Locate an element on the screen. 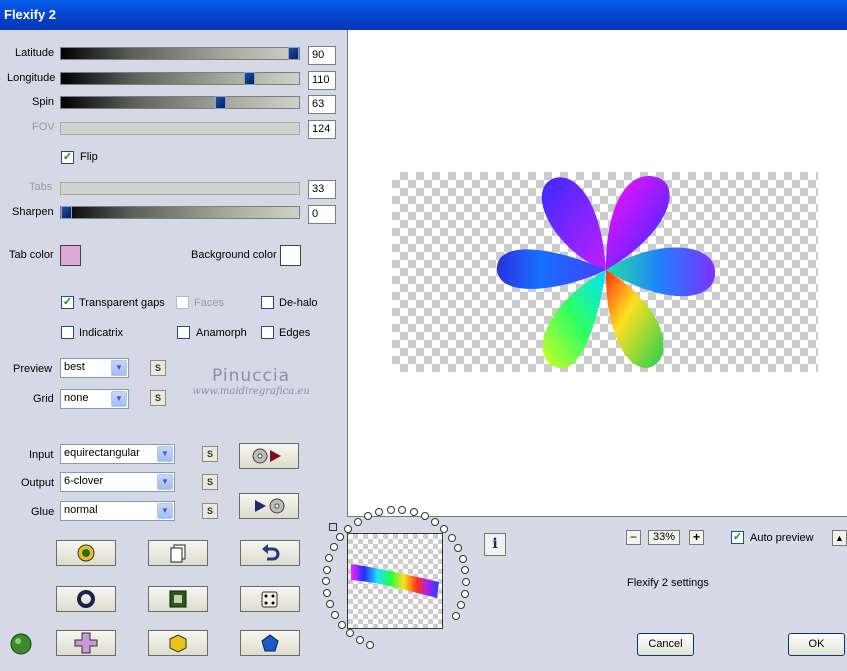 The width and height of the screenshot is (847, 671). cube-button is located at coordinates (178, 643).